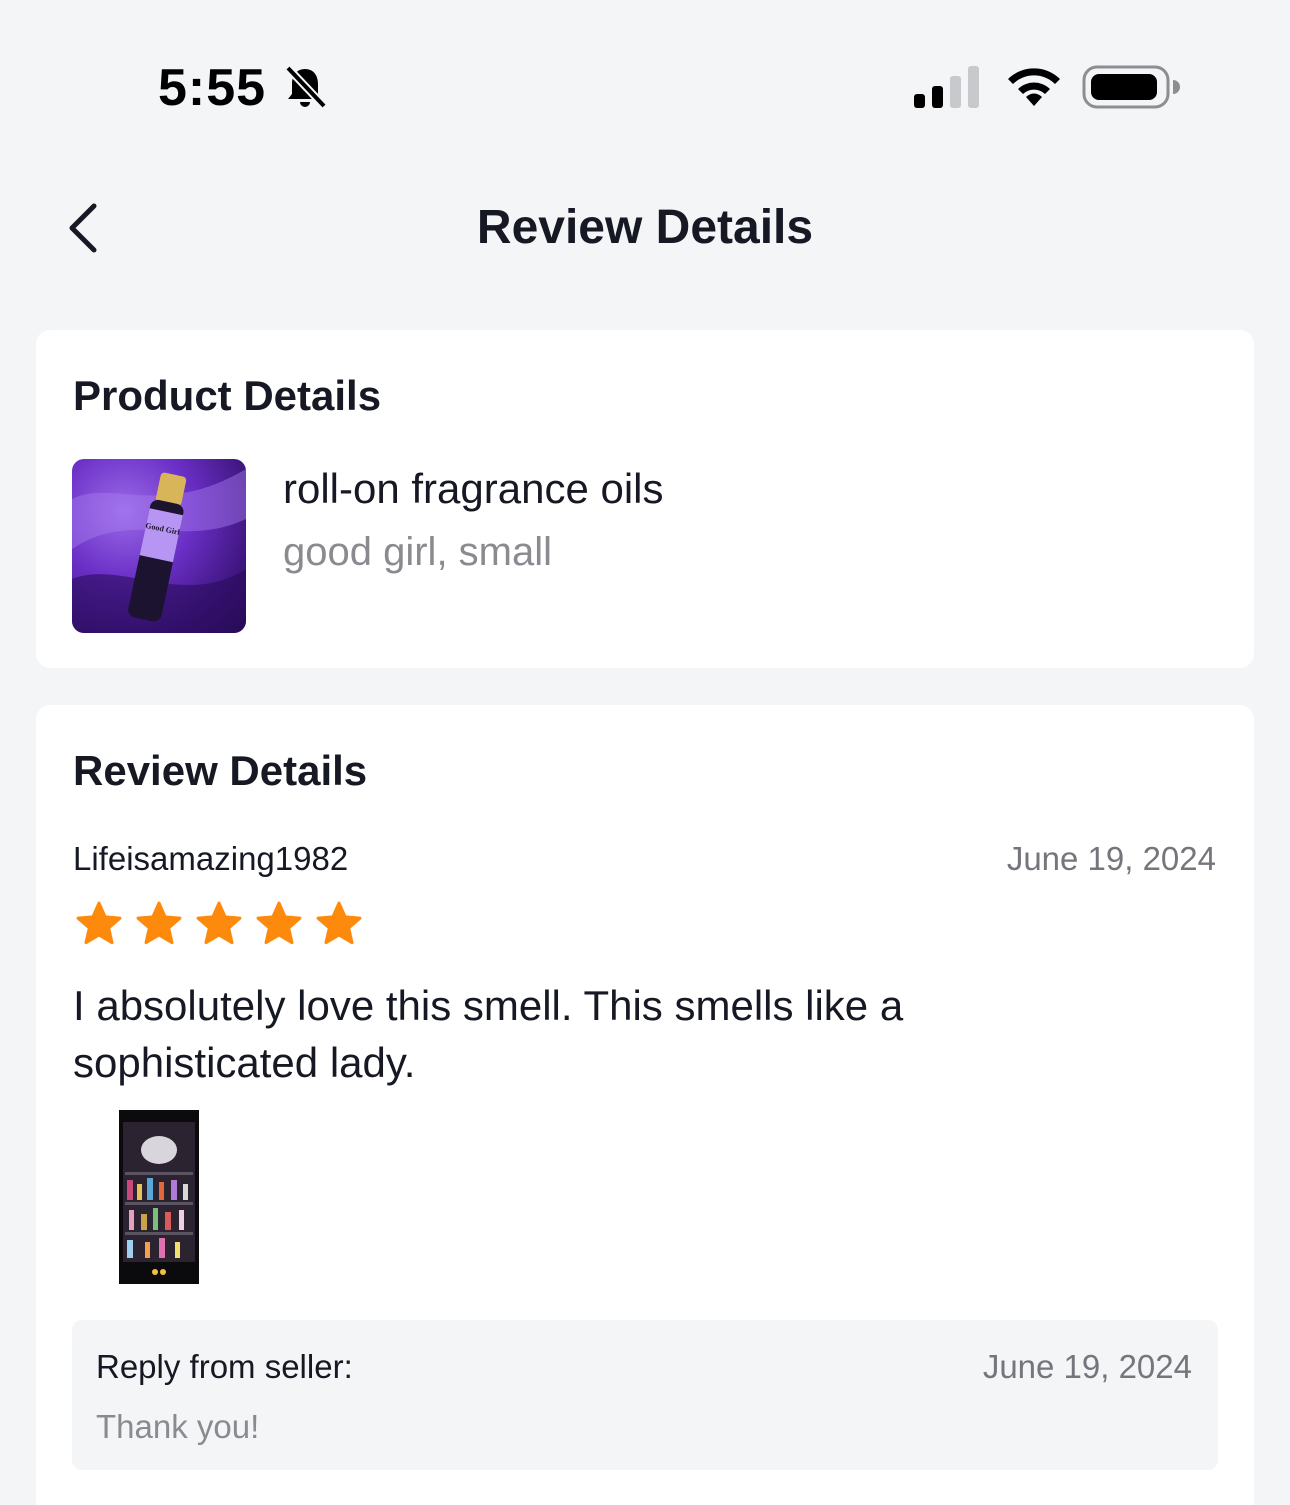 The image size is (1290, 1505). I want to click on star-rating, so click(219, 925).